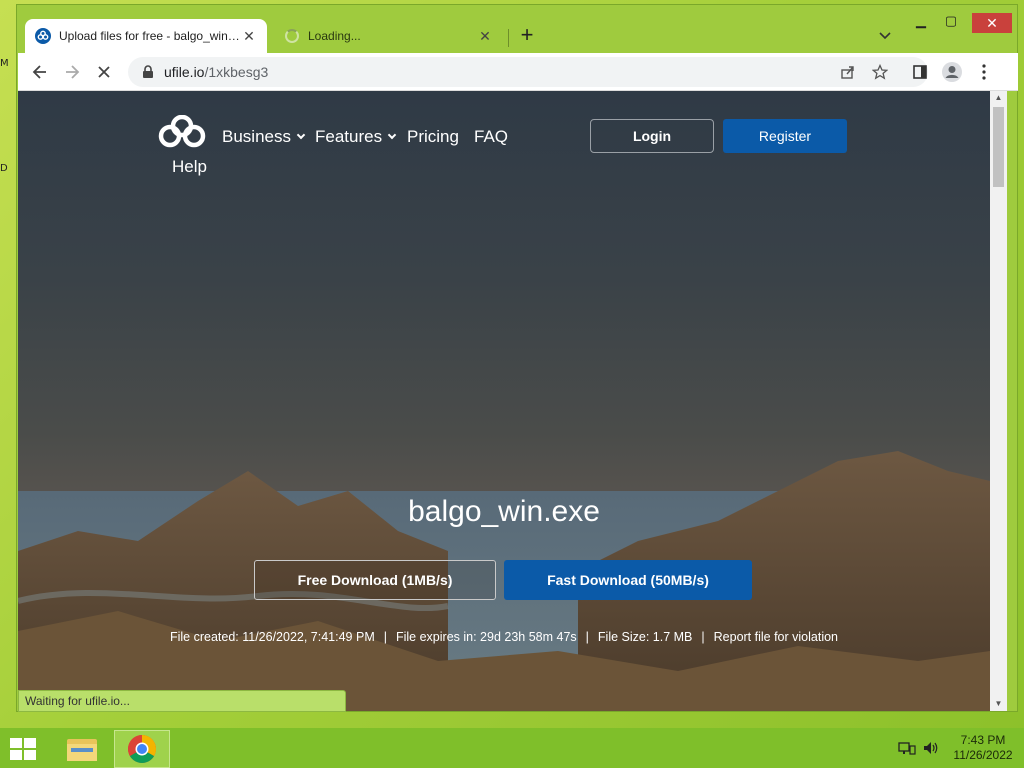  What do you see at coordinates (491, 137) in the screenshot?
I see `nav-faq: FAQ` at bounding box center [491, 137].